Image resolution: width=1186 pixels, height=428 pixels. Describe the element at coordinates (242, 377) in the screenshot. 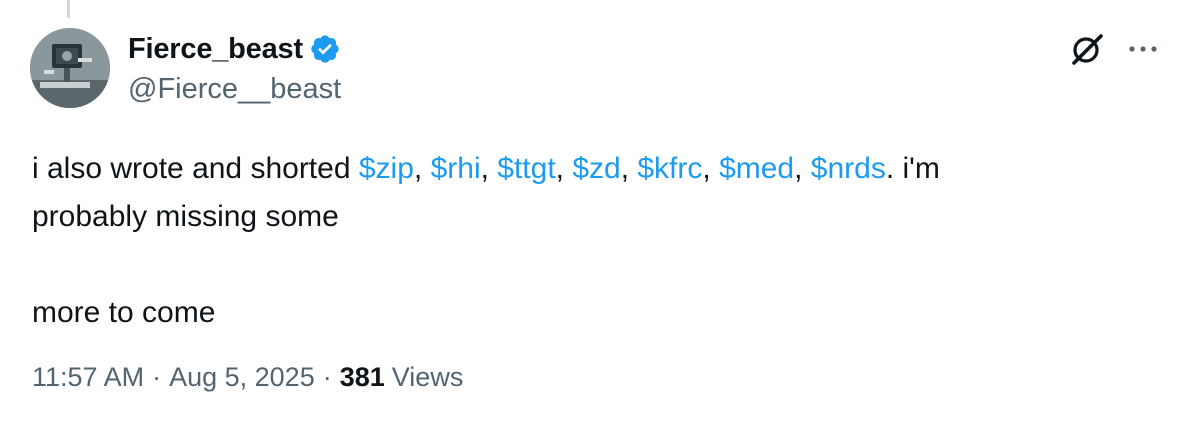

I see `tweet-timestamp-date: Aug 5, 2025` at that location.